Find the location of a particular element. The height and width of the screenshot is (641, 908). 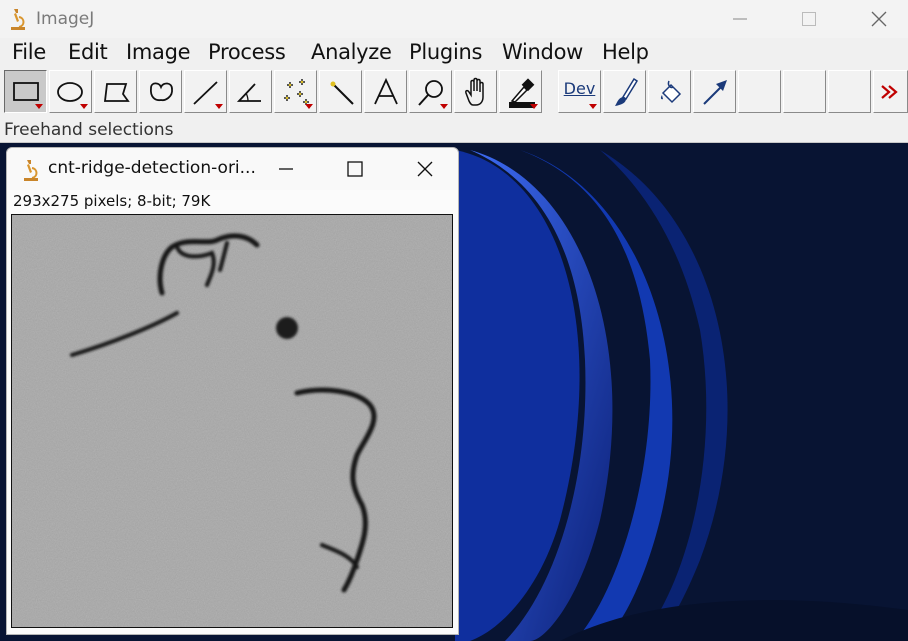

image-maximize-button is located at coordinates (355, 169).